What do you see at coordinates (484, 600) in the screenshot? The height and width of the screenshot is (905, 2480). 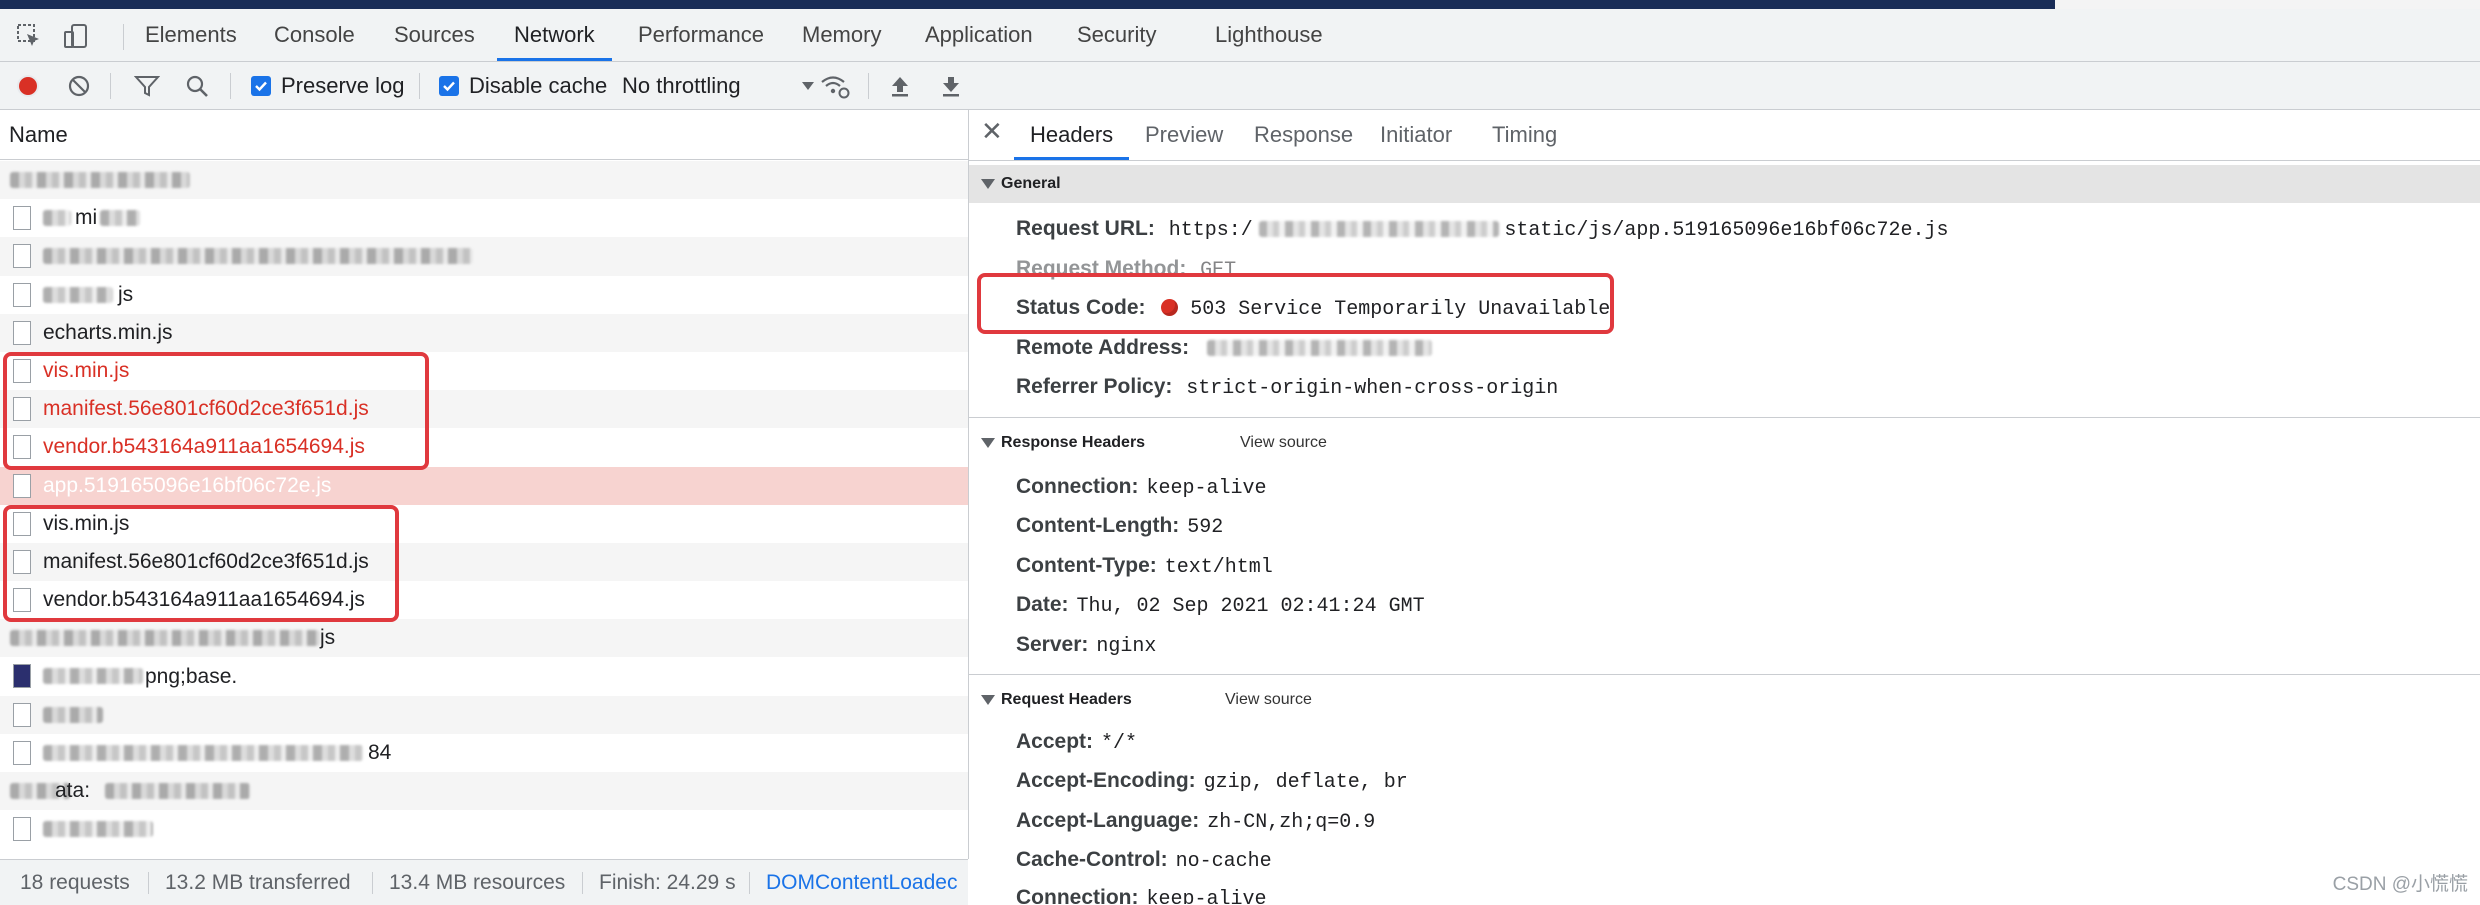 I see `request-row: vendor.b543164a911aa1654694.js` at bounding box center [484, 600].